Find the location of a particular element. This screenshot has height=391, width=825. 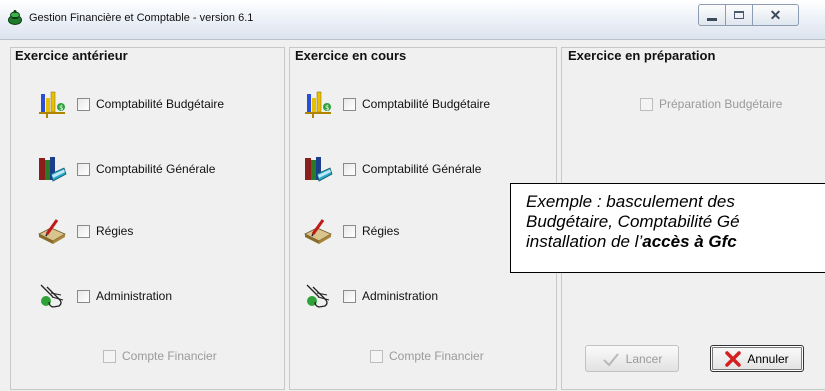

option-current-admin: Administration is located at coordinates (370, 296).